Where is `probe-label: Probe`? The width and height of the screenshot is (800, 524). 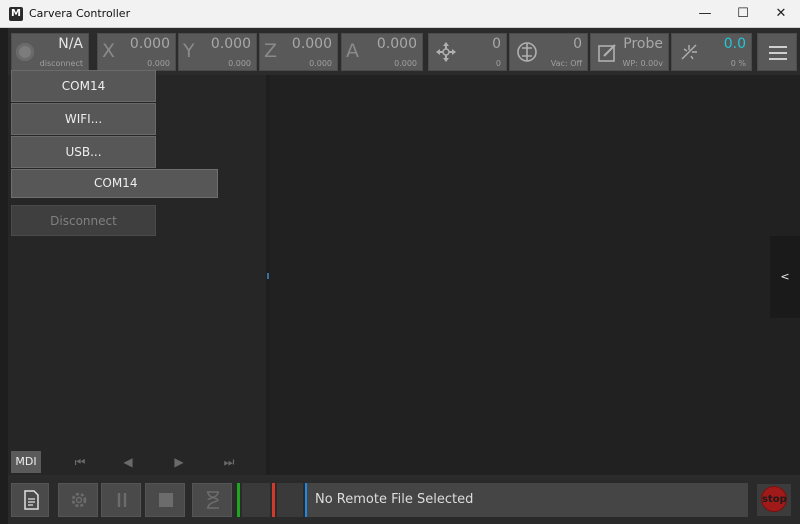 probe-label: Probe is located at coordinates (643, 44).